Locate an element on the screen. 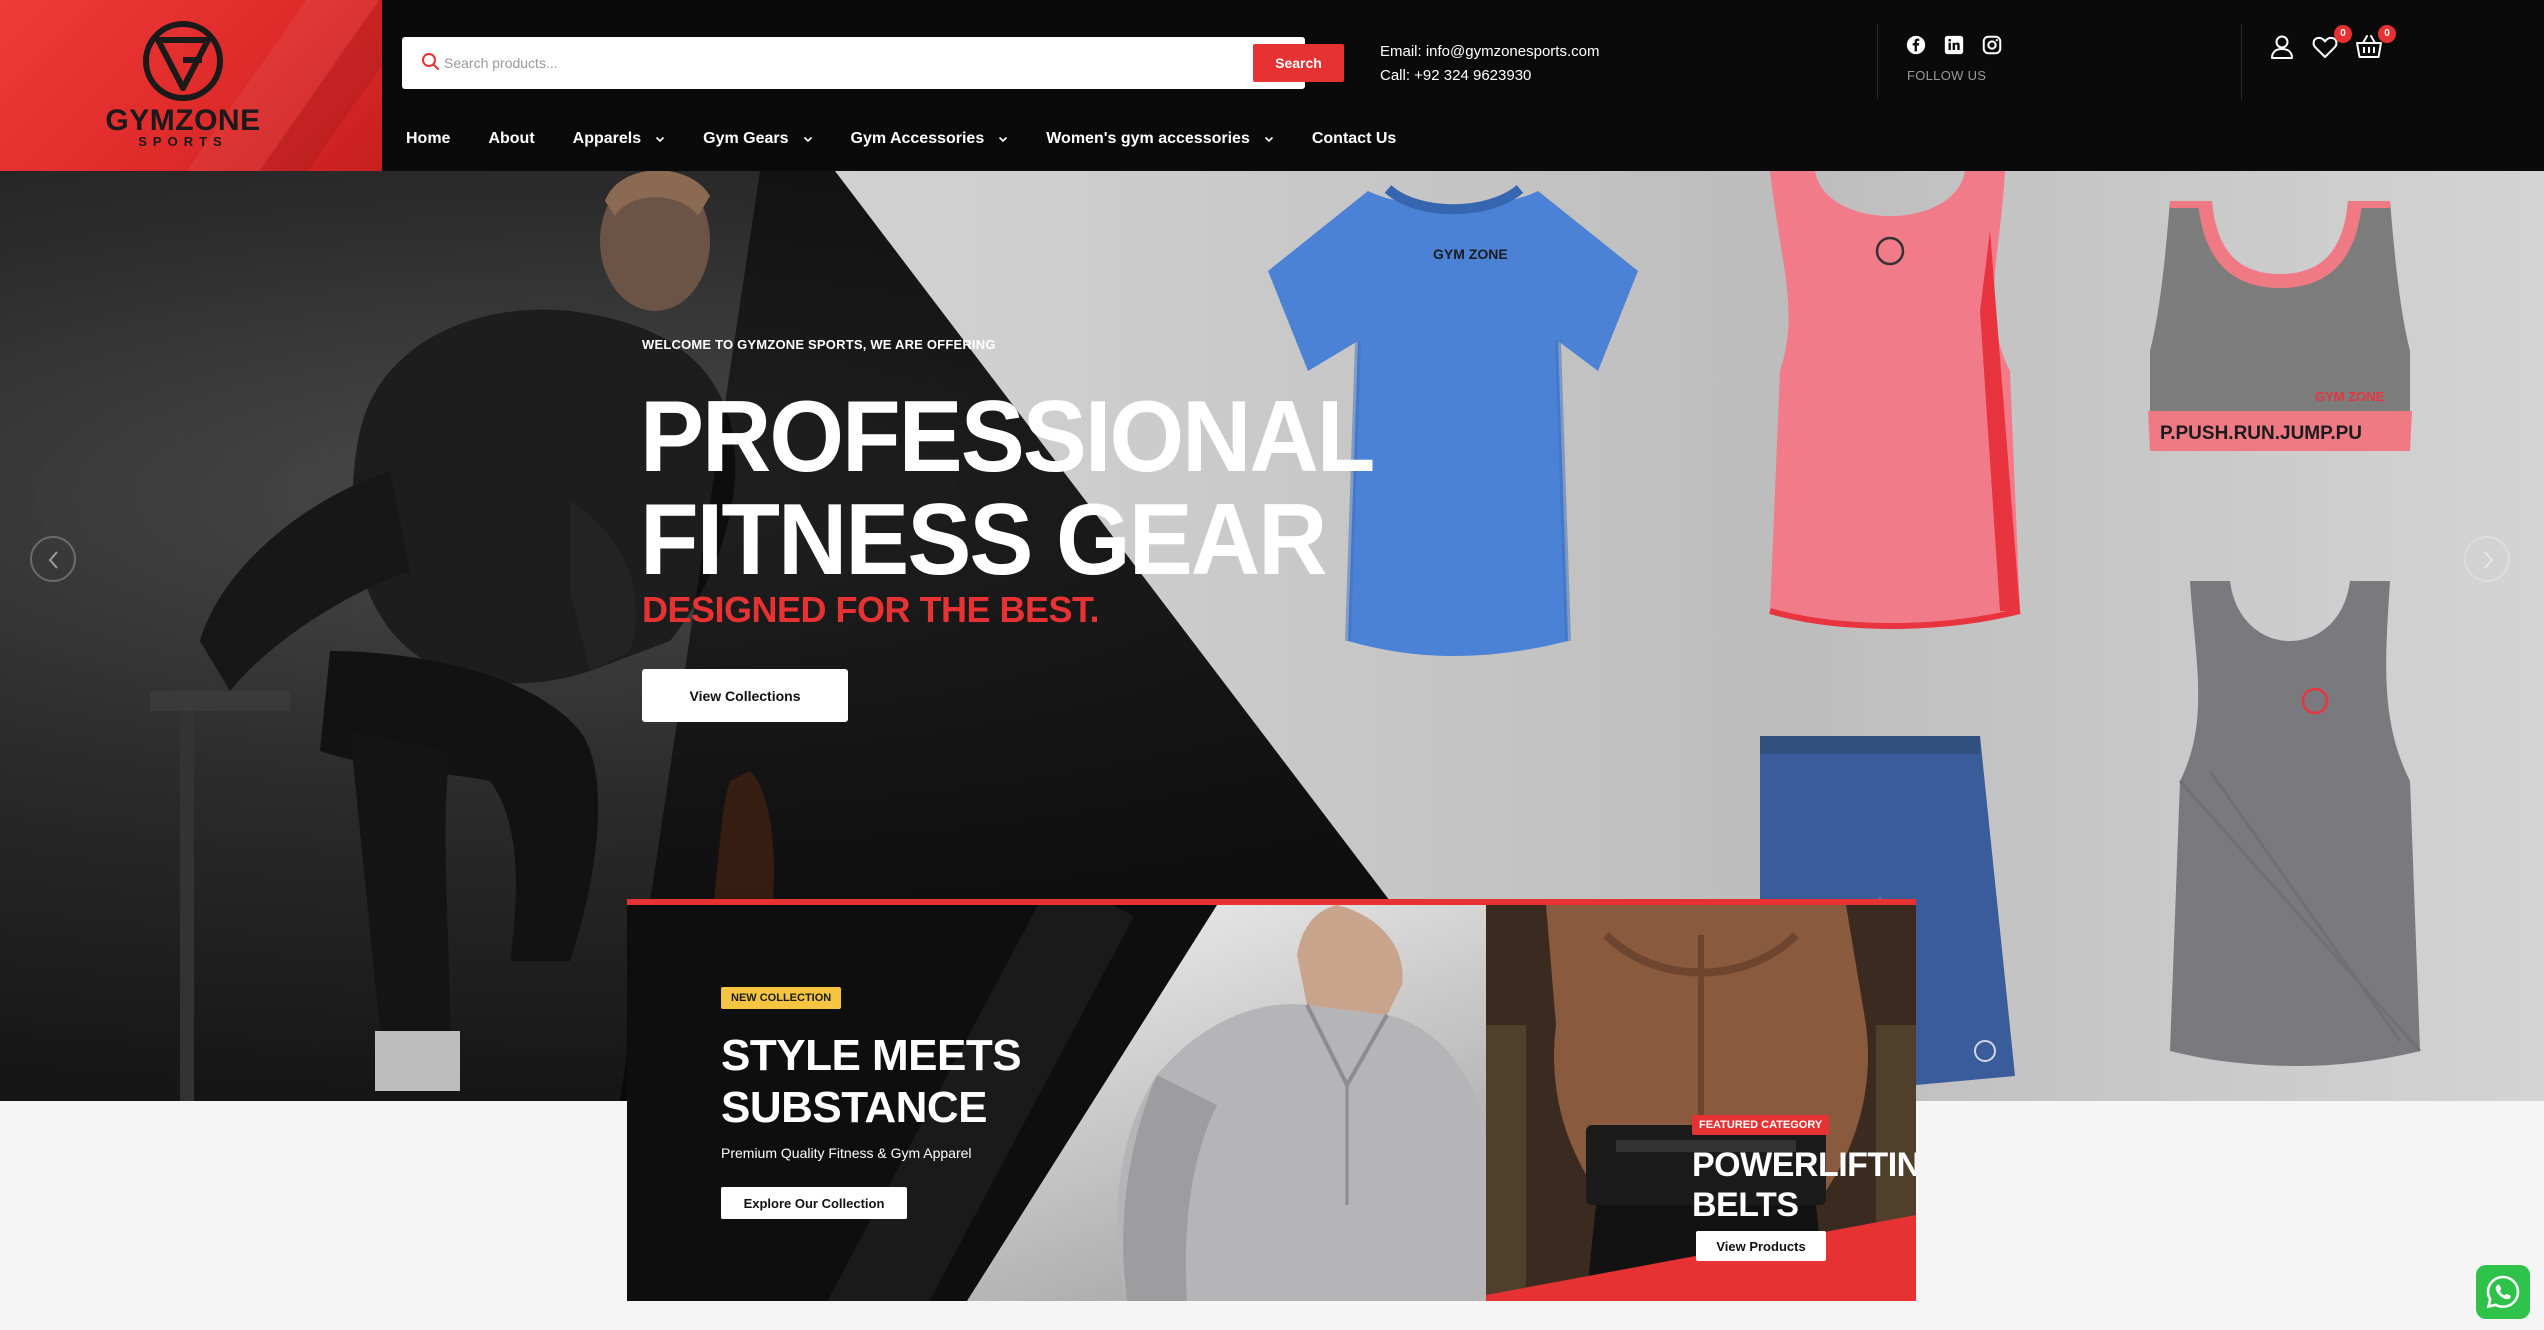 The image size is (2544, 1330). nav-item-gym-accessories: Gym Accessories is located at coordinates (930, 139).